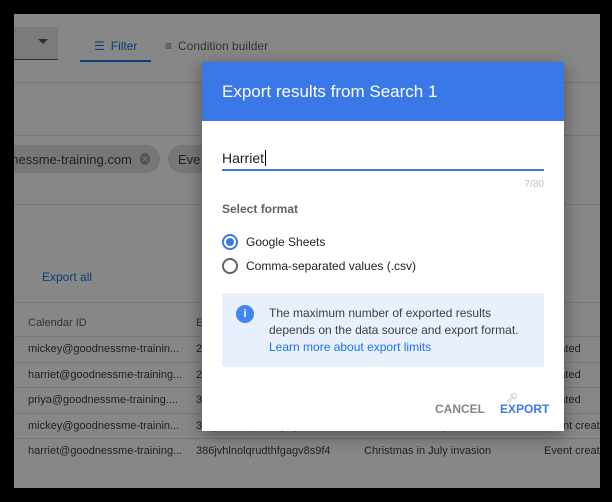  Describe the element at coordinates (260, 209) in the screenshot. I see `format-label: Select format` at that location.